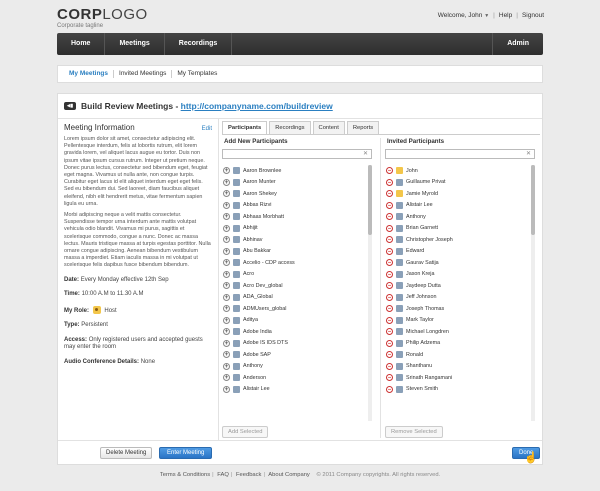 This screenshot has width=600, height=491. I want to click on list-item: – Philip Adzema, so click(460, 344).